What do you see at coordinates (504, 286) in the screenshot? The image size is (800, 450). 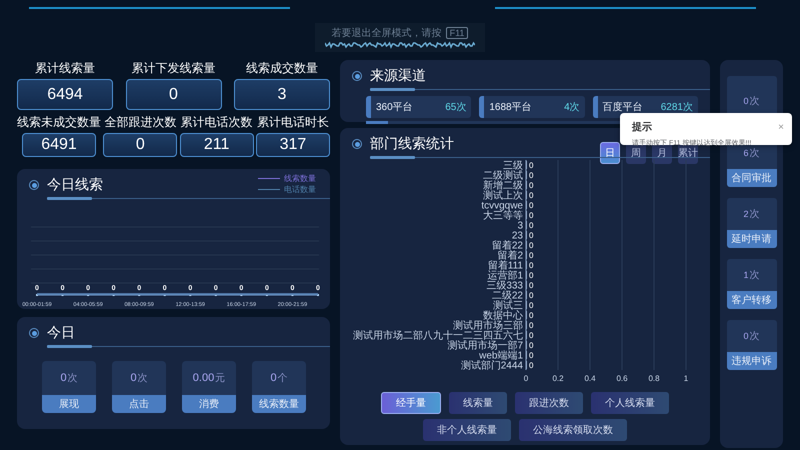 I see `axis-label: 三级333` at bounding box center [504, 286].